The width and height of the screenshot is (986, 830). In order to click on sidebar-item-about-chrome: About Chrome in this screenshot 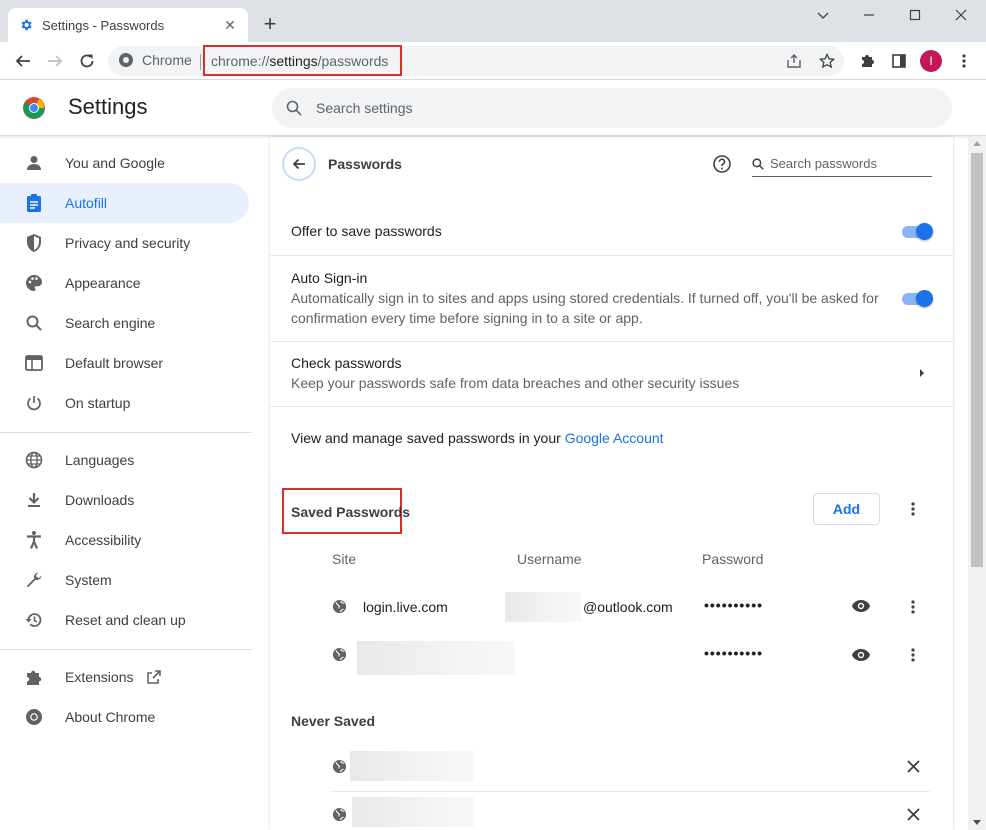, I will do `click(124, 717)`.